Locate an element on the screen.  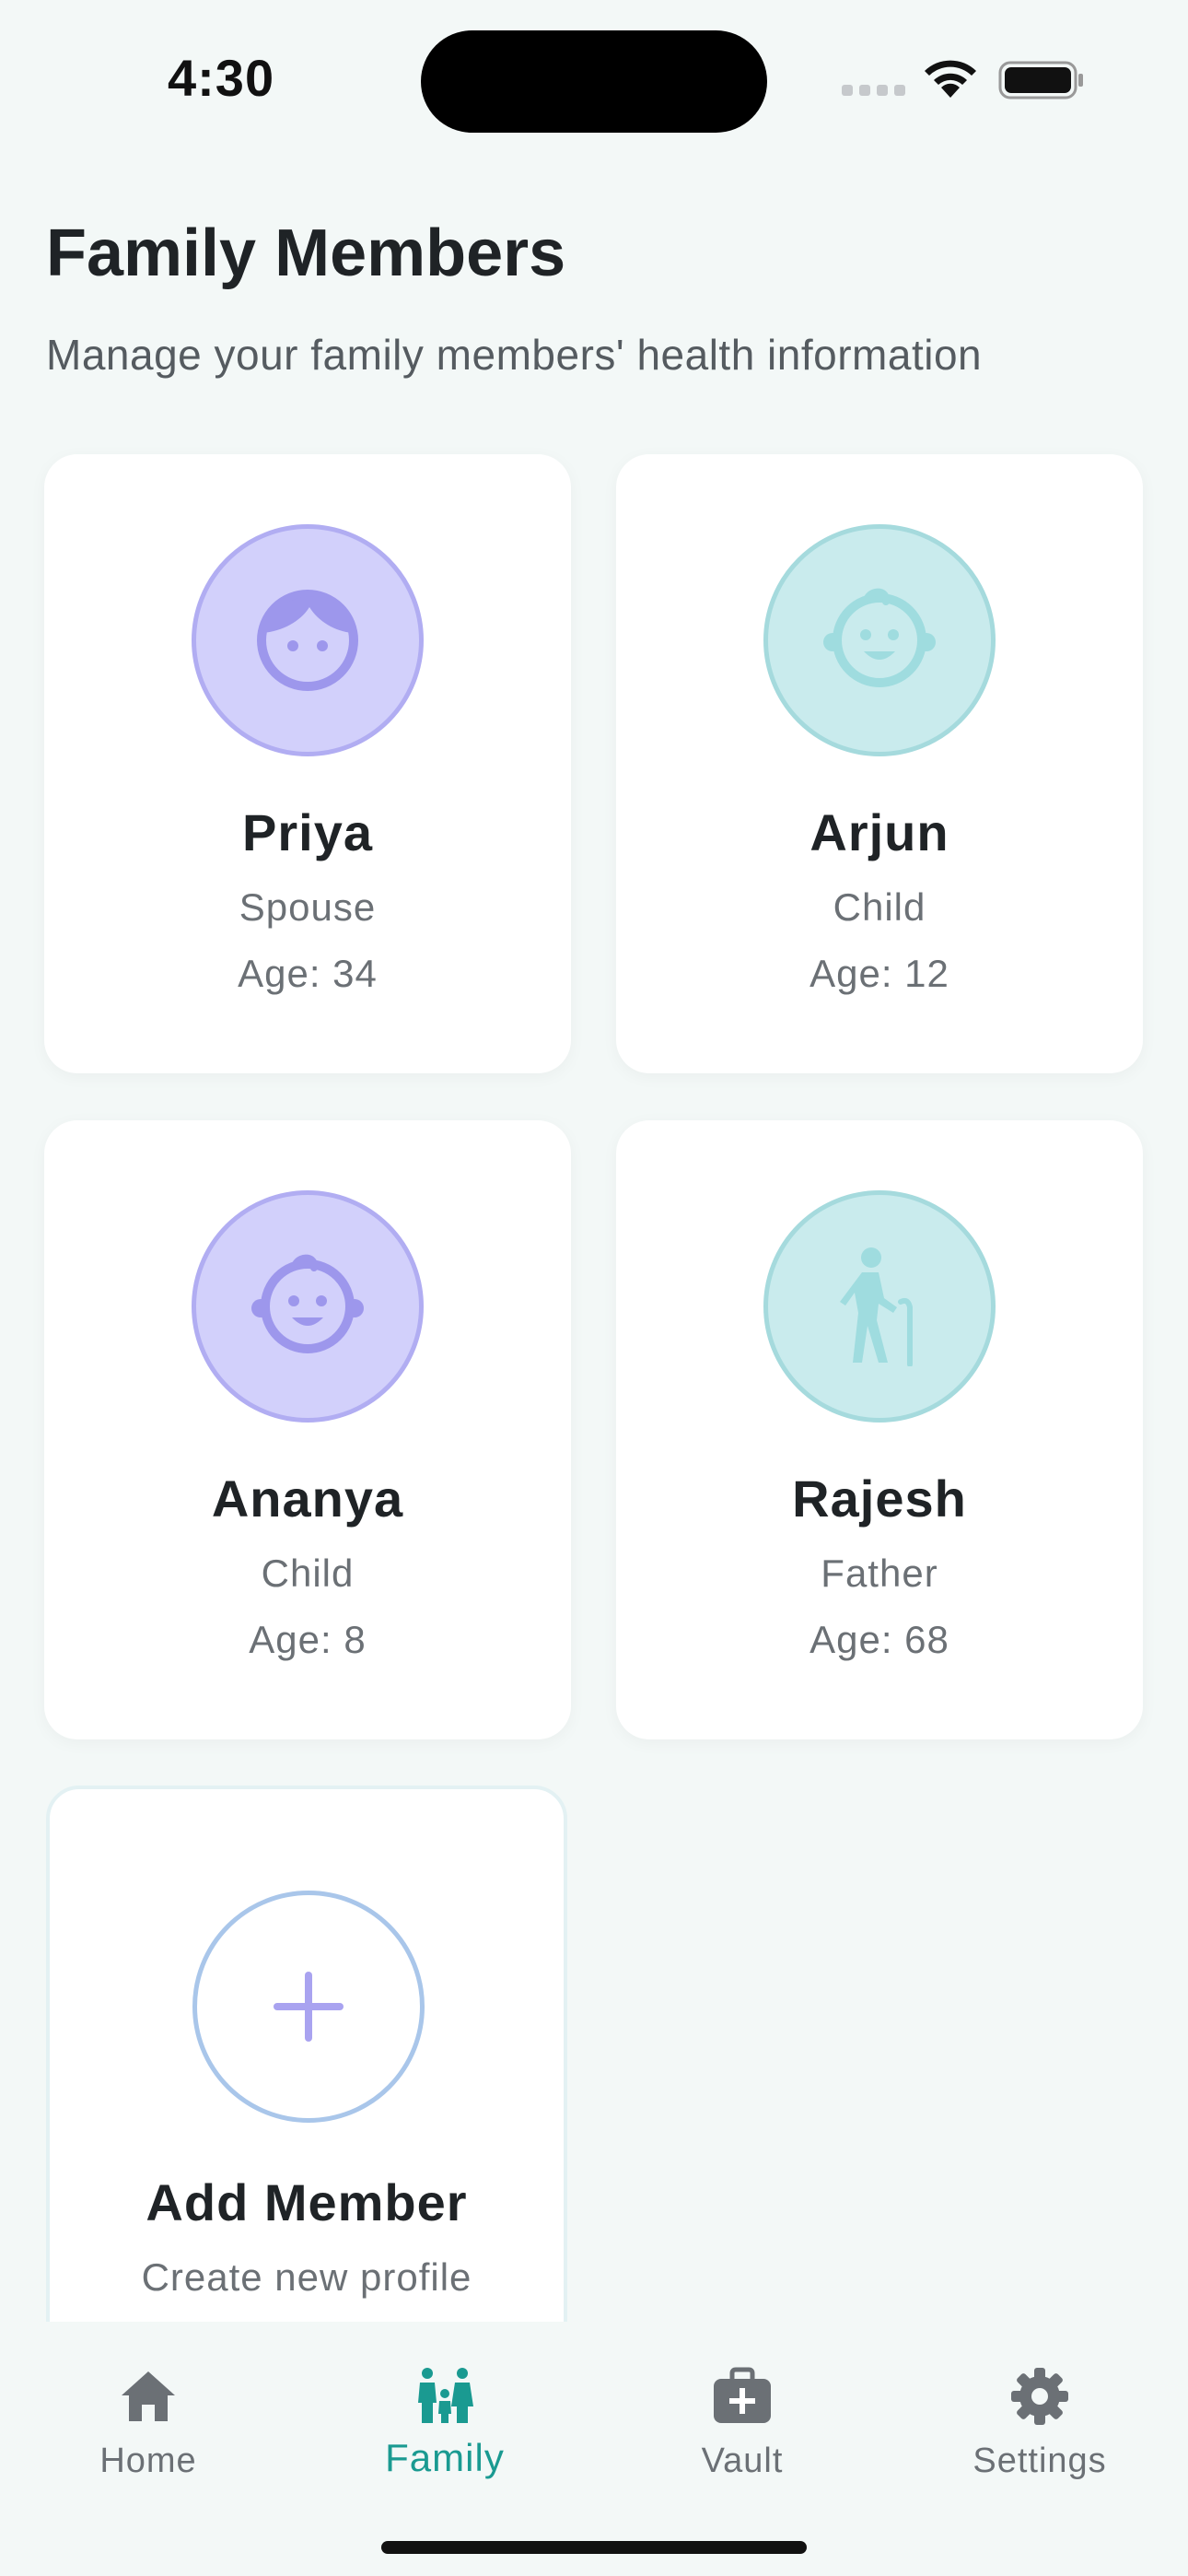
wifi-icon is located at coordinates (951, 79).